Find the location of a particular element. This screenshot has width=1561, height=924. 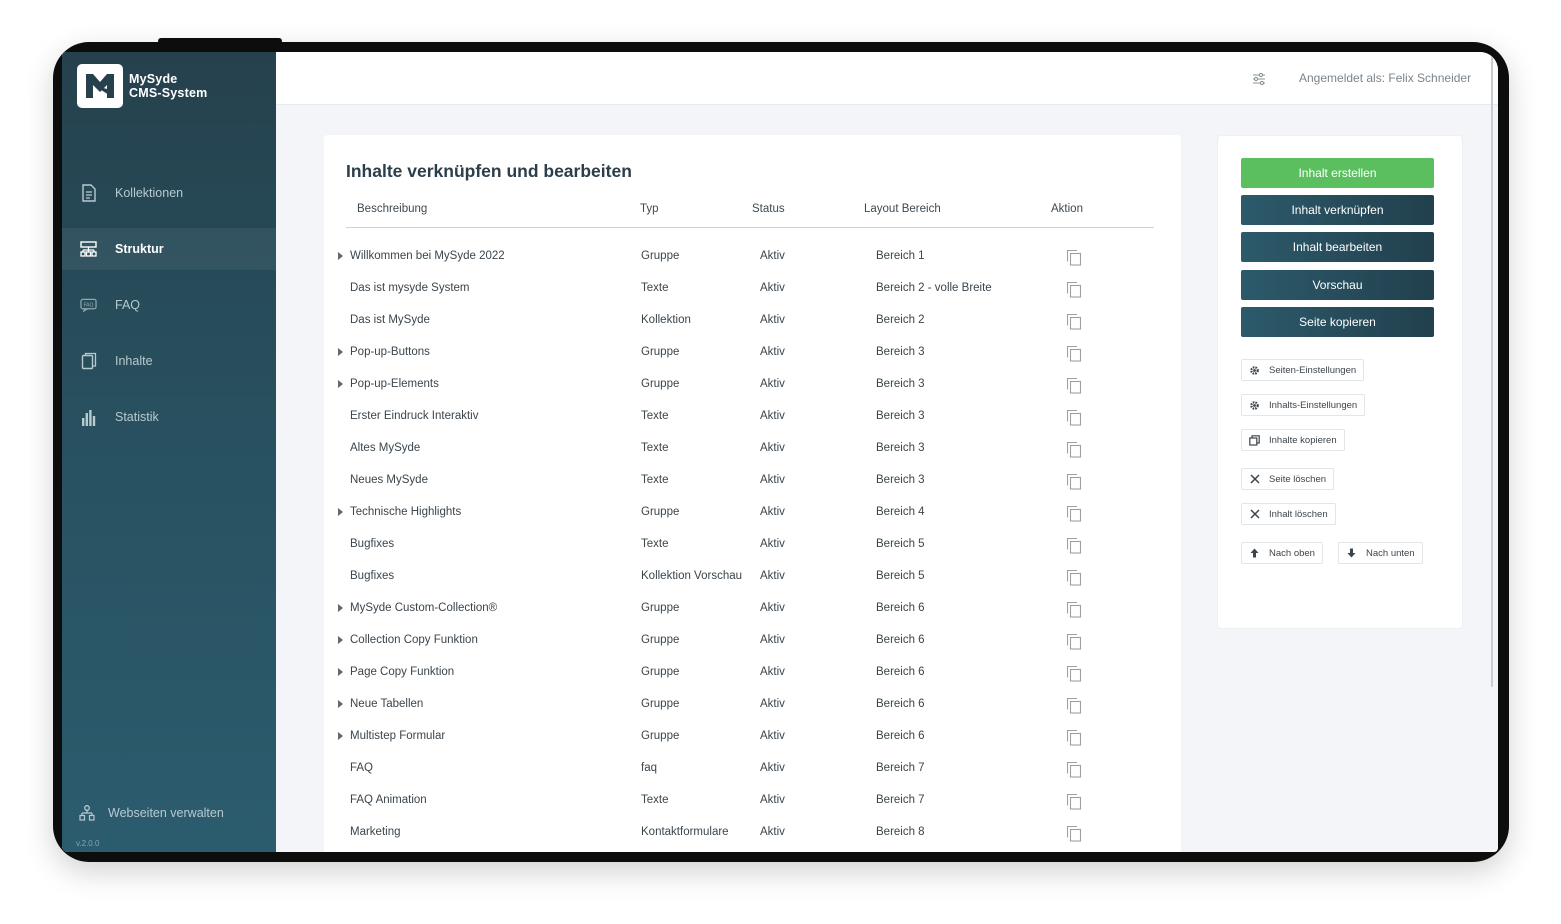

preview-button: Vorschau is located at coordinates (1337, 285).